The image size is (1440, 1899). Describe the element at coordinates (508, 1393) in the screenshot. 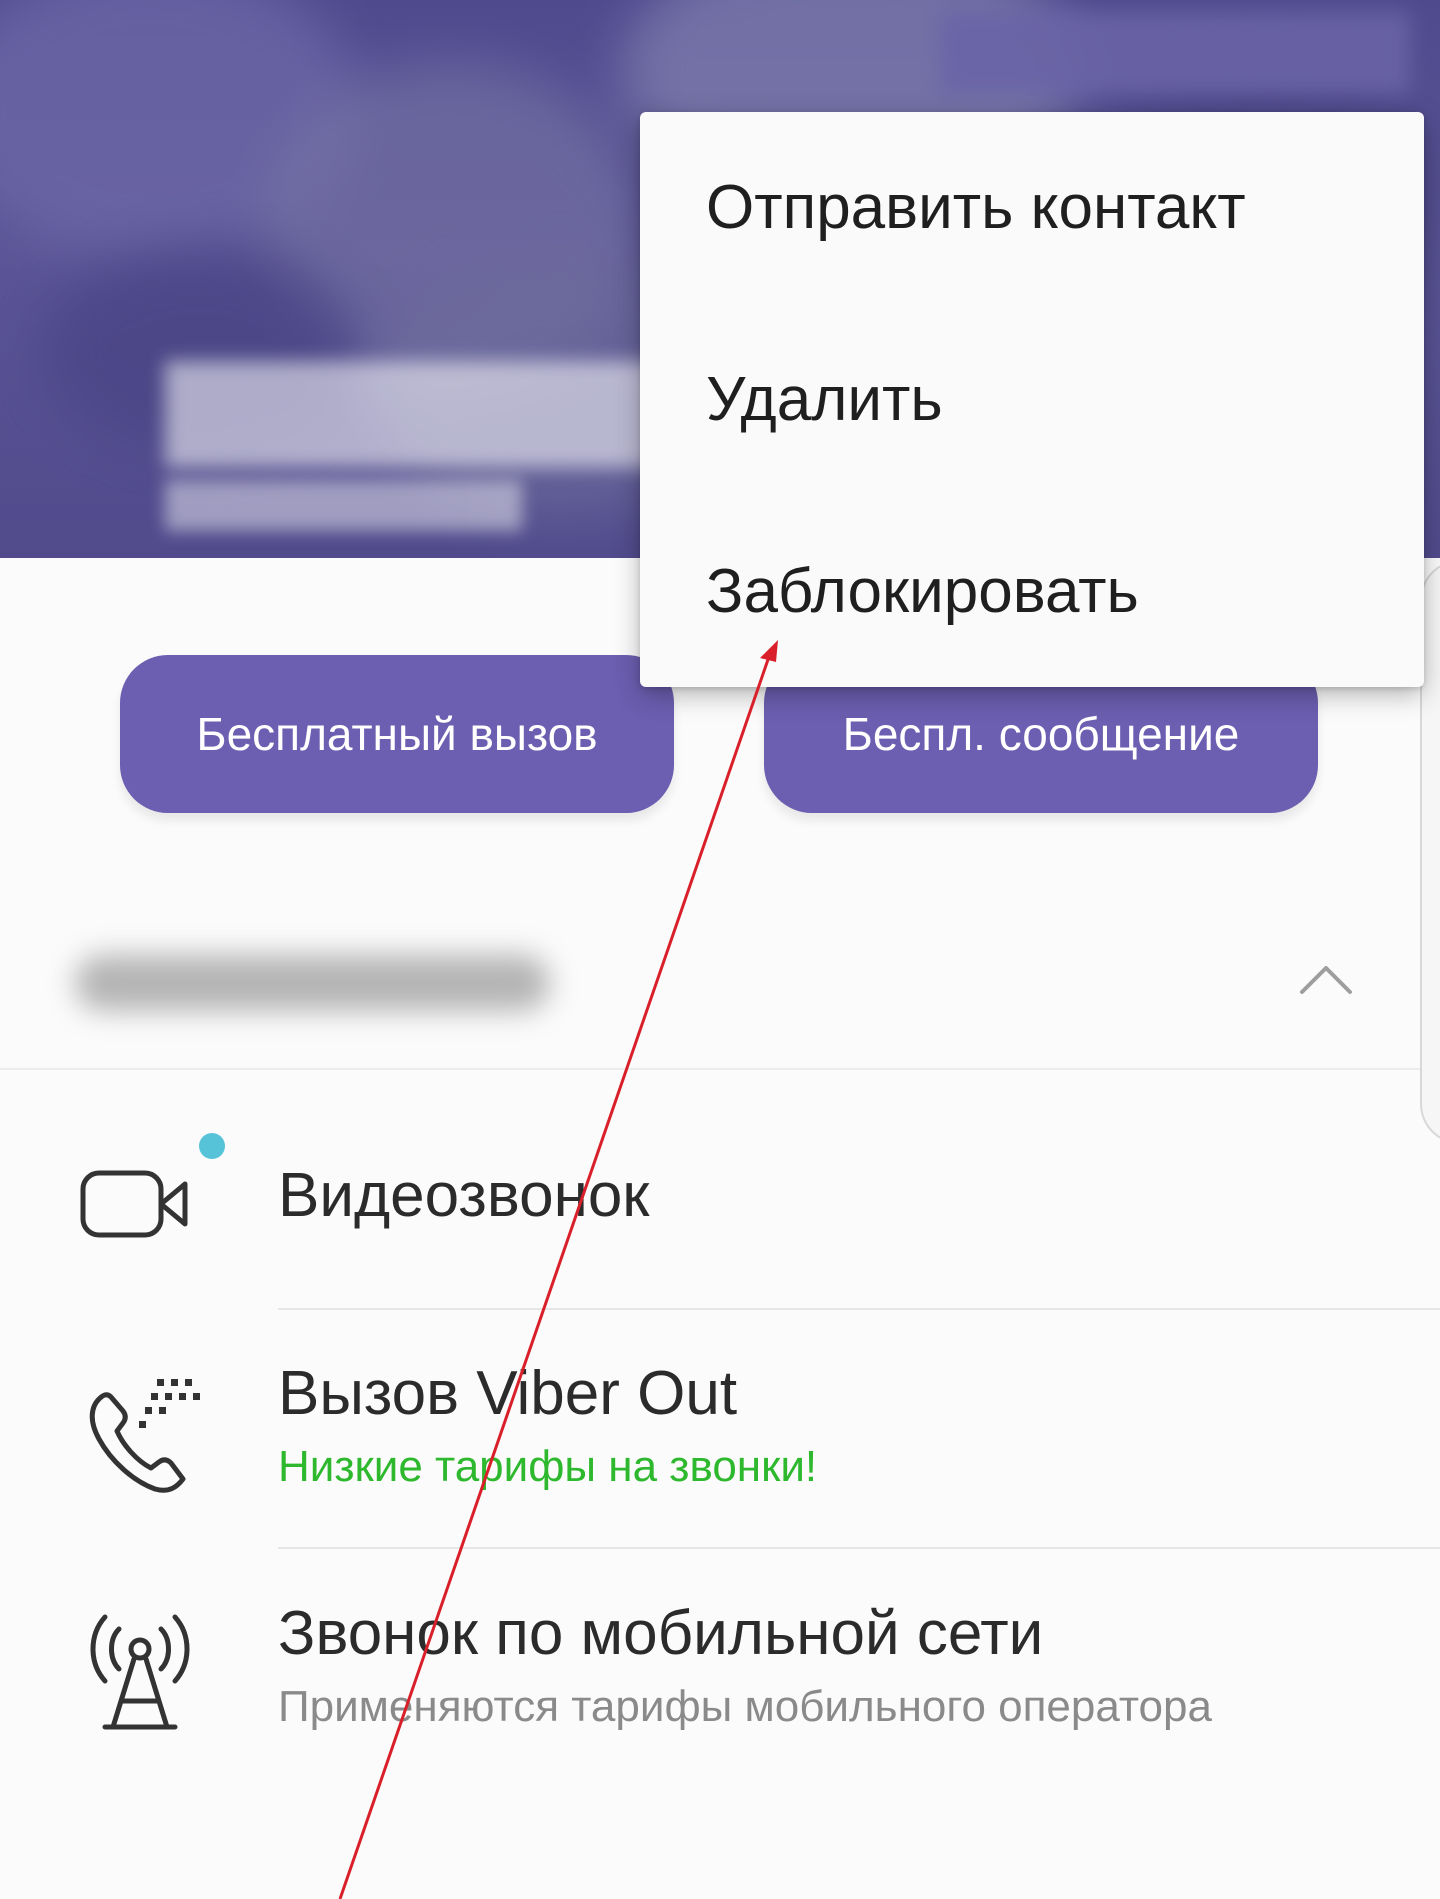

I see `viber-out-title: Вызов Viber Out` at that location.